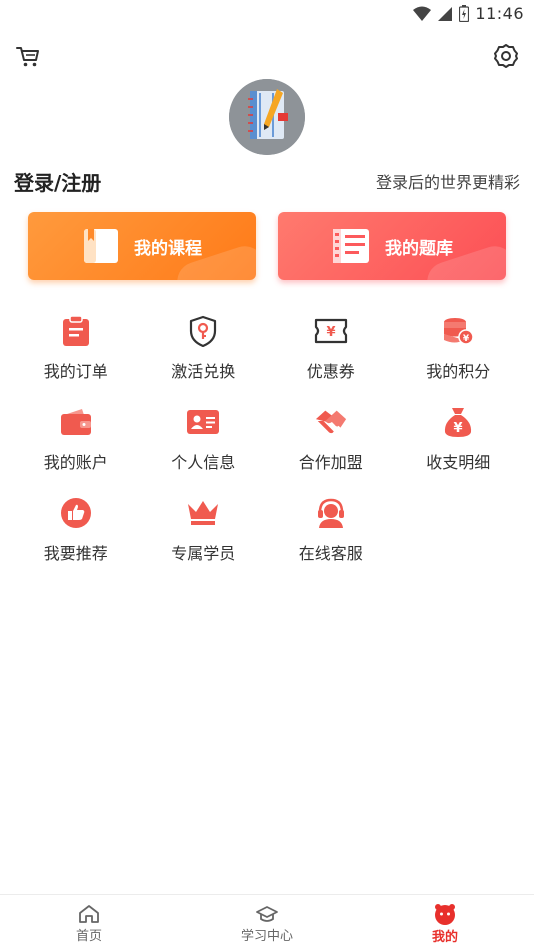 The width and height of the screenshot is (534, 950). I want to click on nav-item-mine: 我的, so click(445, 922).